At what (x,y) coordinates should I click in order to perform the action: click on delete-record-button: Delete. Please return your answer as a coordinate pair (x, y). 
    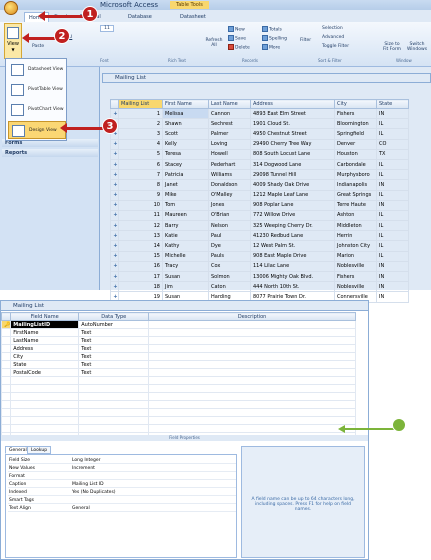
    Looking at the image, I should click on (239, 47).